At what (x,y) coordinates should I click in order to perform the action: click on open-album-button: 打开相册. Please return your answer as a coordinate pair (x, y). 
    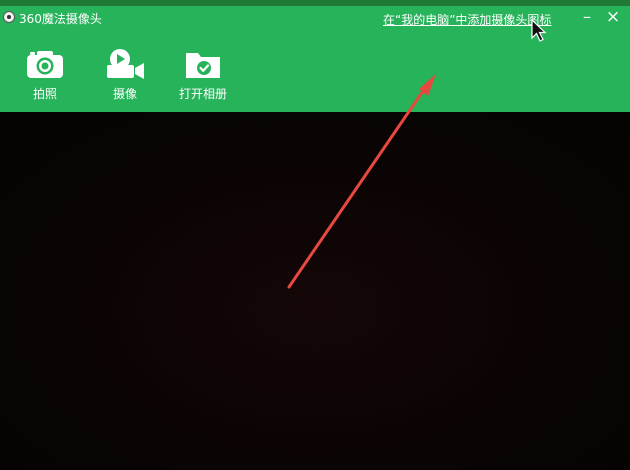
    Looking at the image, I should click on (203, 75).